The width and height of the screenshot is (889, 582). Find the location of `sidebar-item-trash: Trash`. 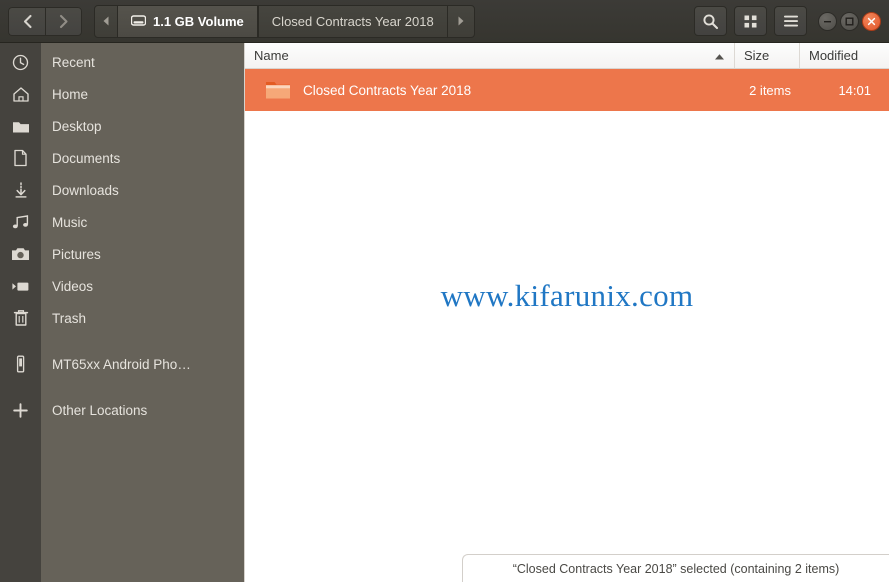

sidebar-item-trash: Trash is located at coordinates (122, 318).